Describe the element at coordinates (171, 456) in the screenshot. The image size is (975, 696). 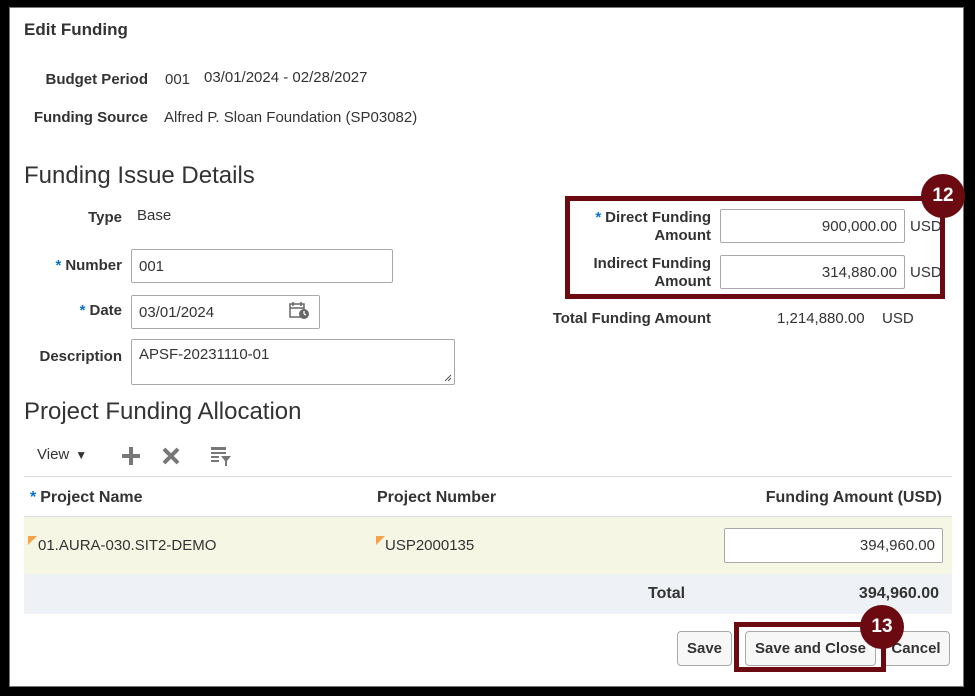
I see `delete-icon` at that location.